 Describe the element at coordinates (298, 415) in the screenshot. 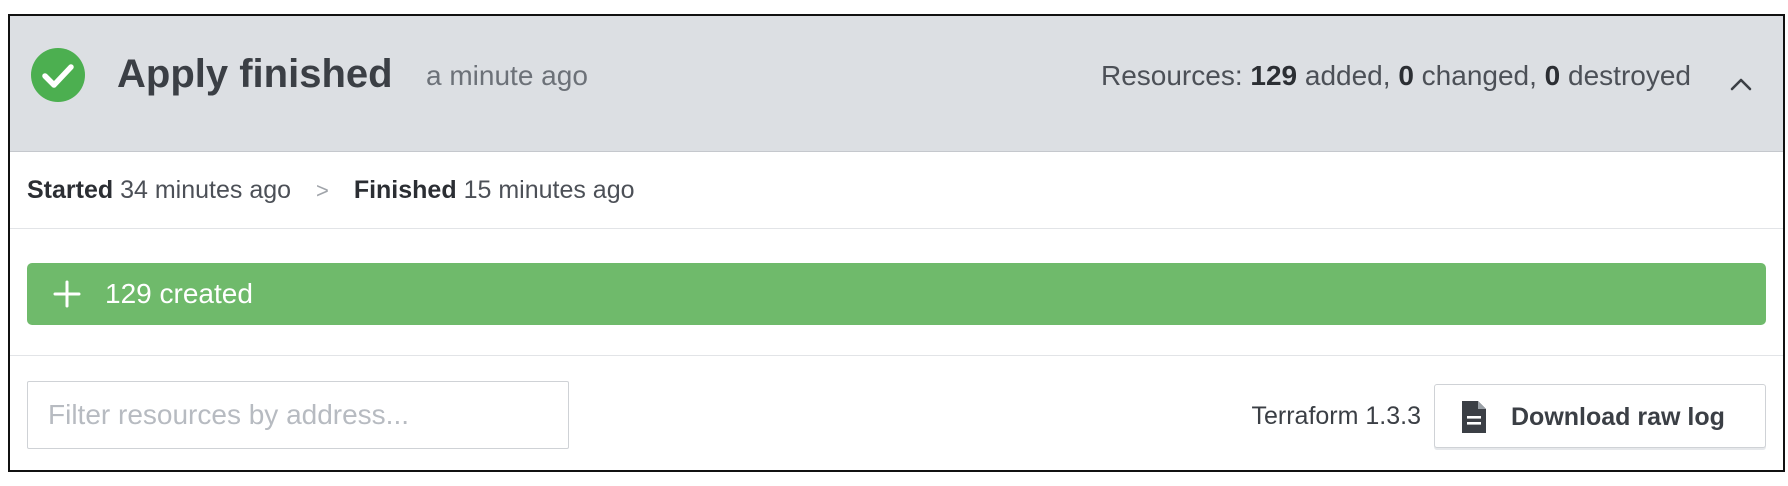

I see `filter-resources-input` at that location.